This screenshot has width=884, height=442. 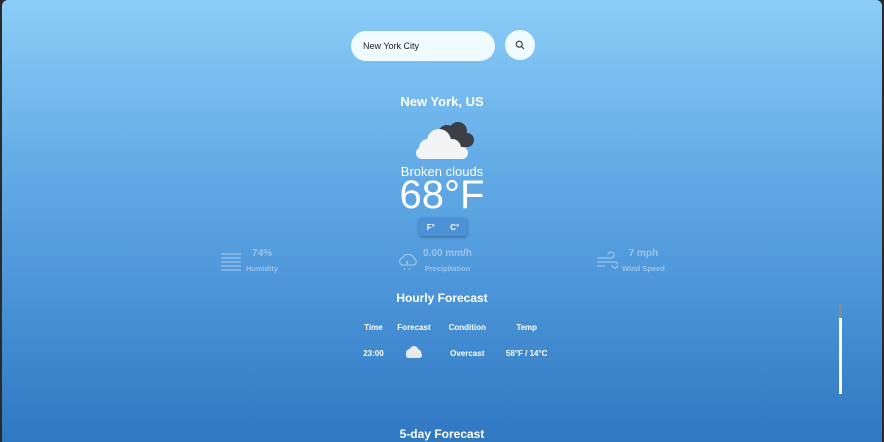 What do you see at coordinates (527, 327) in the screenshot?
I see `column-header-temp: Temp` at bounding box center [527, 327].